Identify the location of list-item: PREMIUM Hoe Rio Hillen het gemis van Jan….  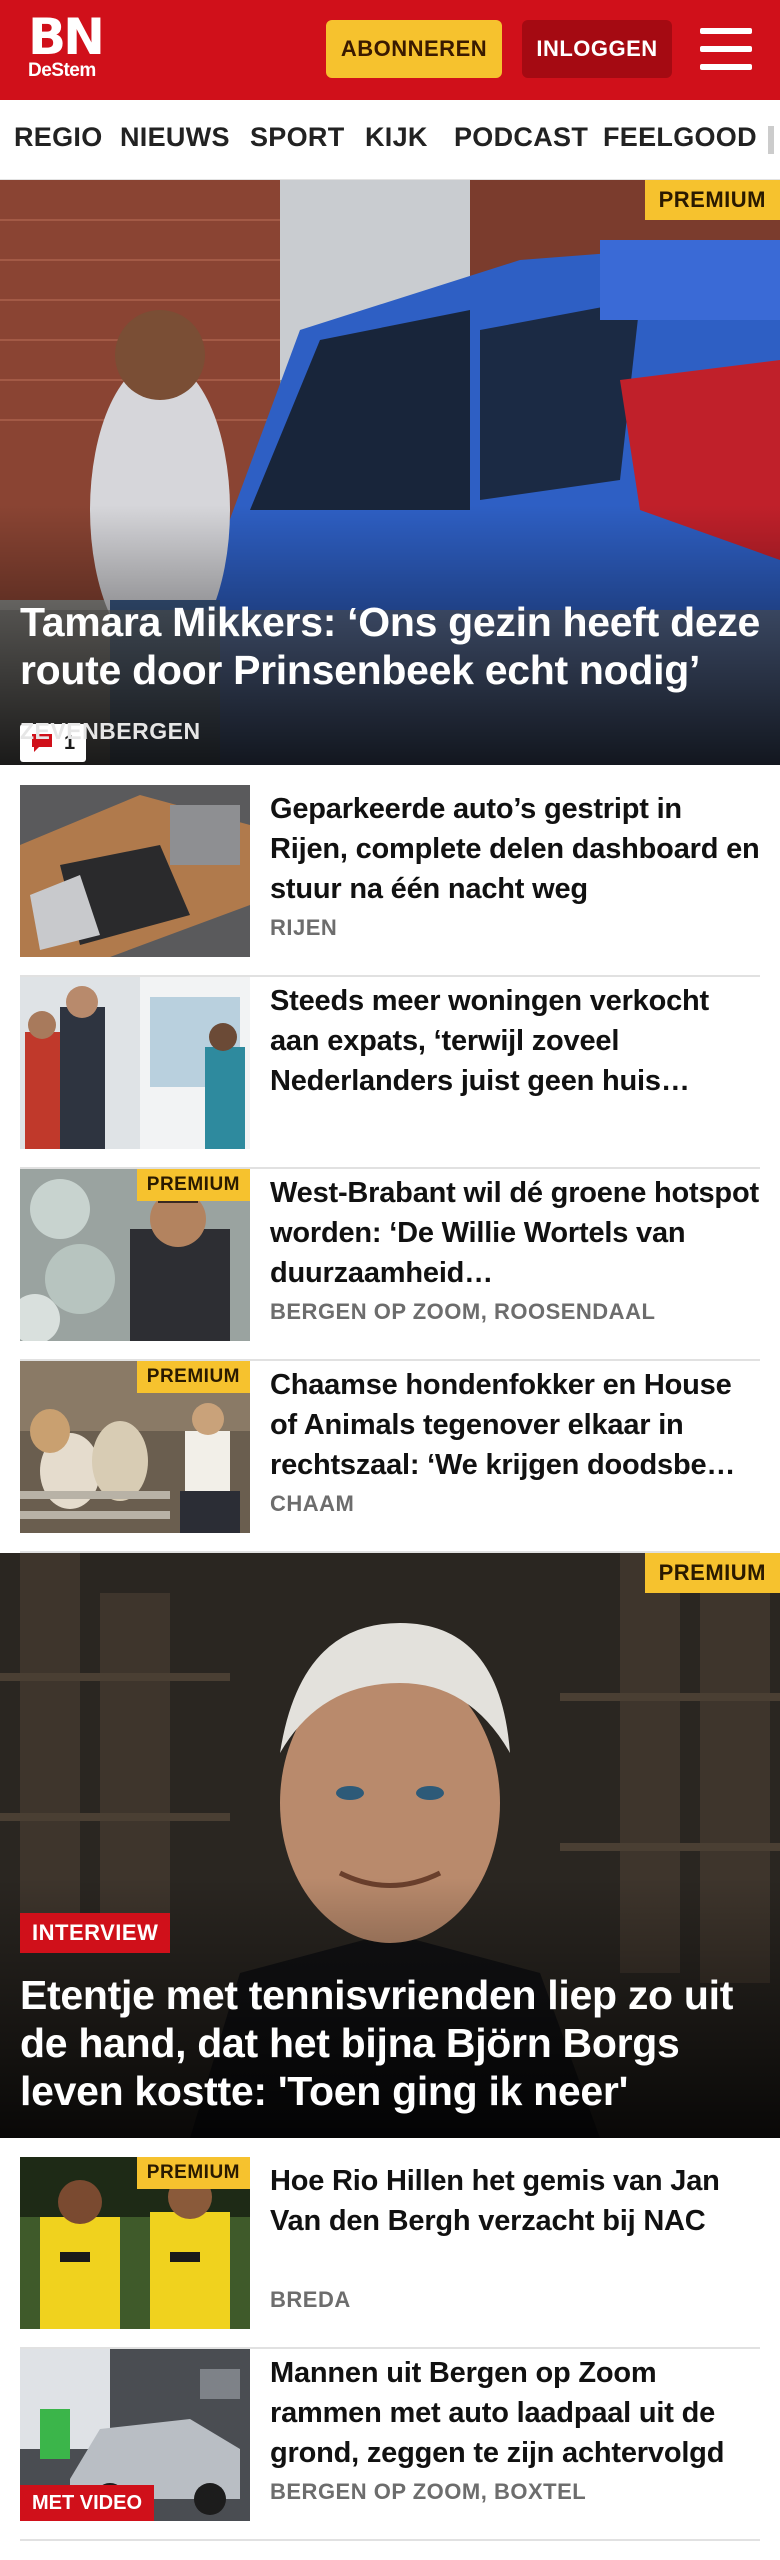
(390, 2253).